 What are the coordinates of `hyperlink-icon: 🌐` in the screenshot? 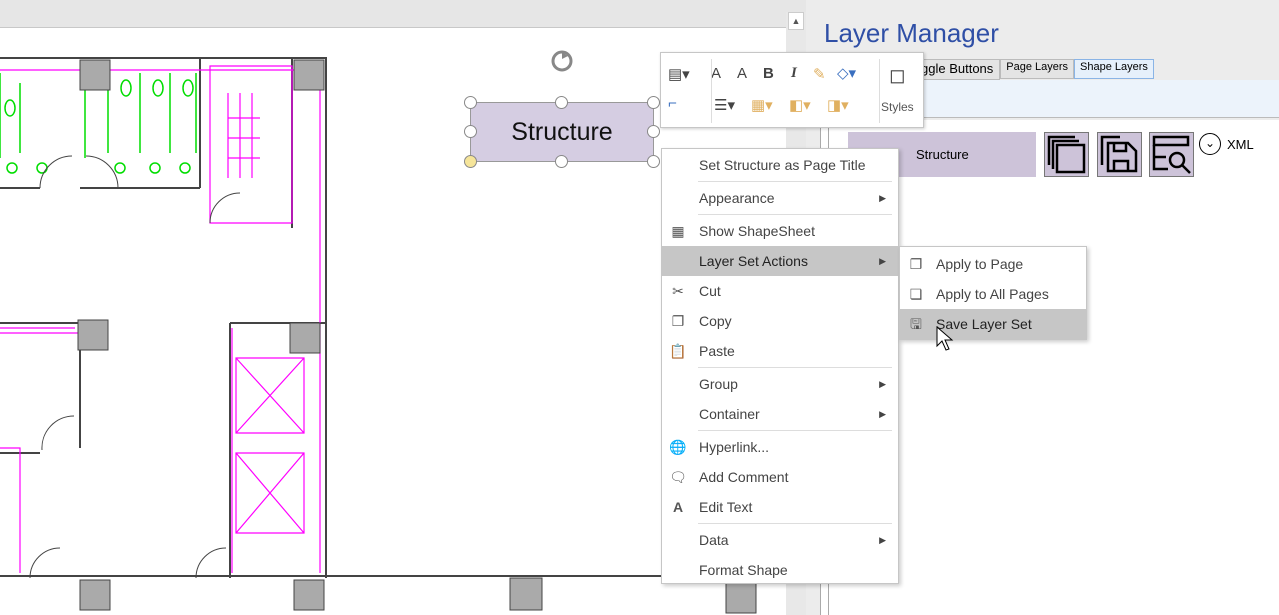 It's located at (678, 447).